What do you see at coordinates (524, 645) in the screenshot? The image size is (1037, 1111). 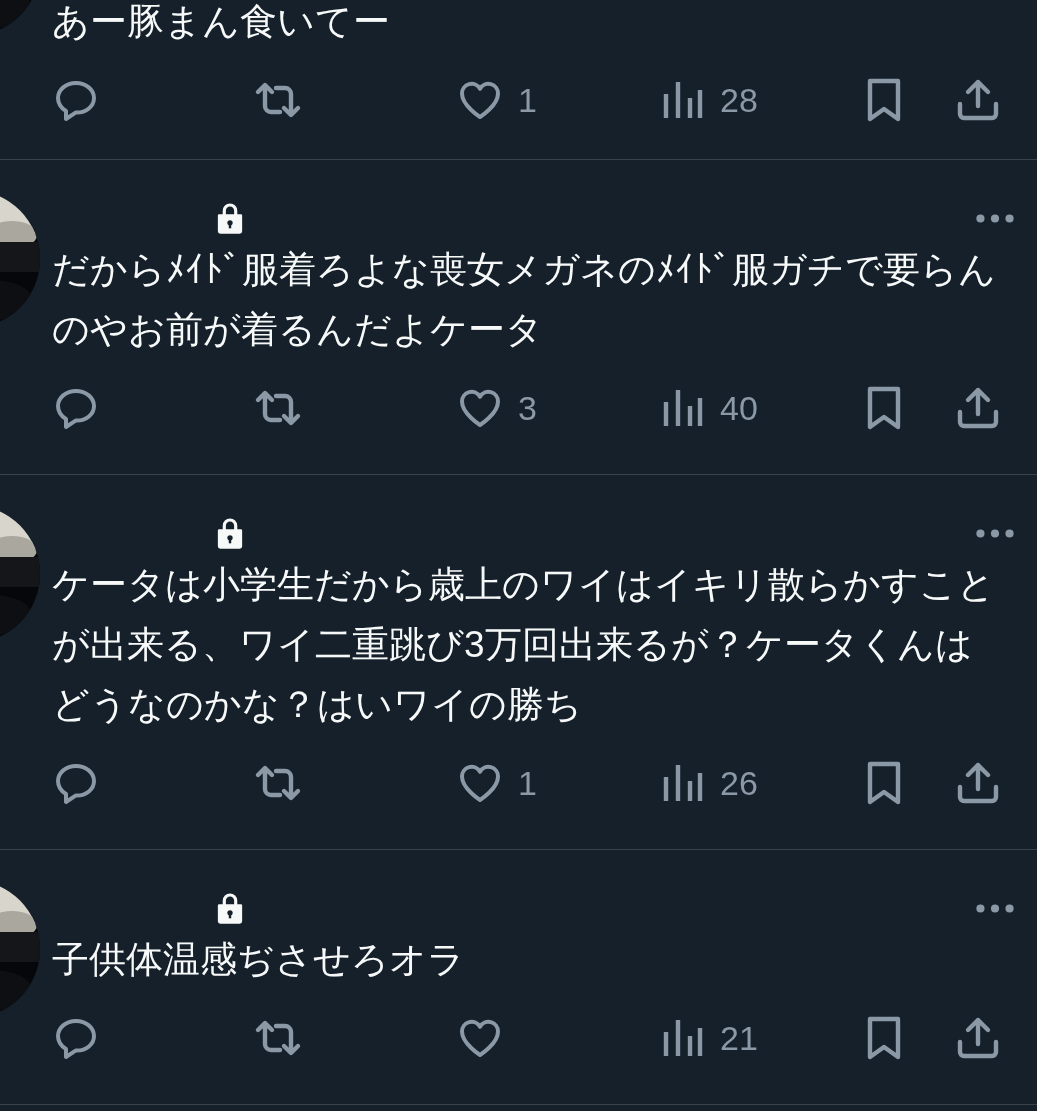 I see `tweet-text: ケータは小学生だから歳上のワイはイキリ散らかすことが出来る、ワイ二重跳び3万回出来るが？ケータくんはどうなのかな？はいワイの勝ち` at bounding box center [524, 645].